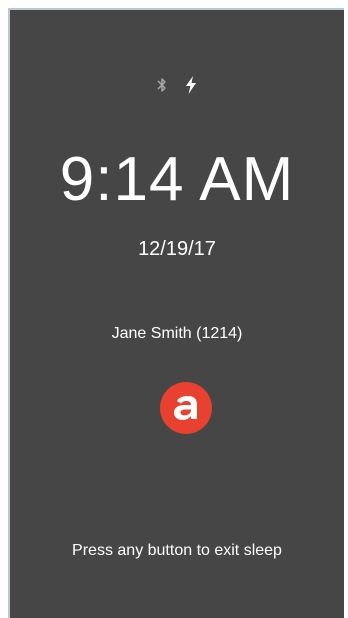  Describe the element at coordinates (191, 85) in the screenshot. I see `charging-icon` at that location.